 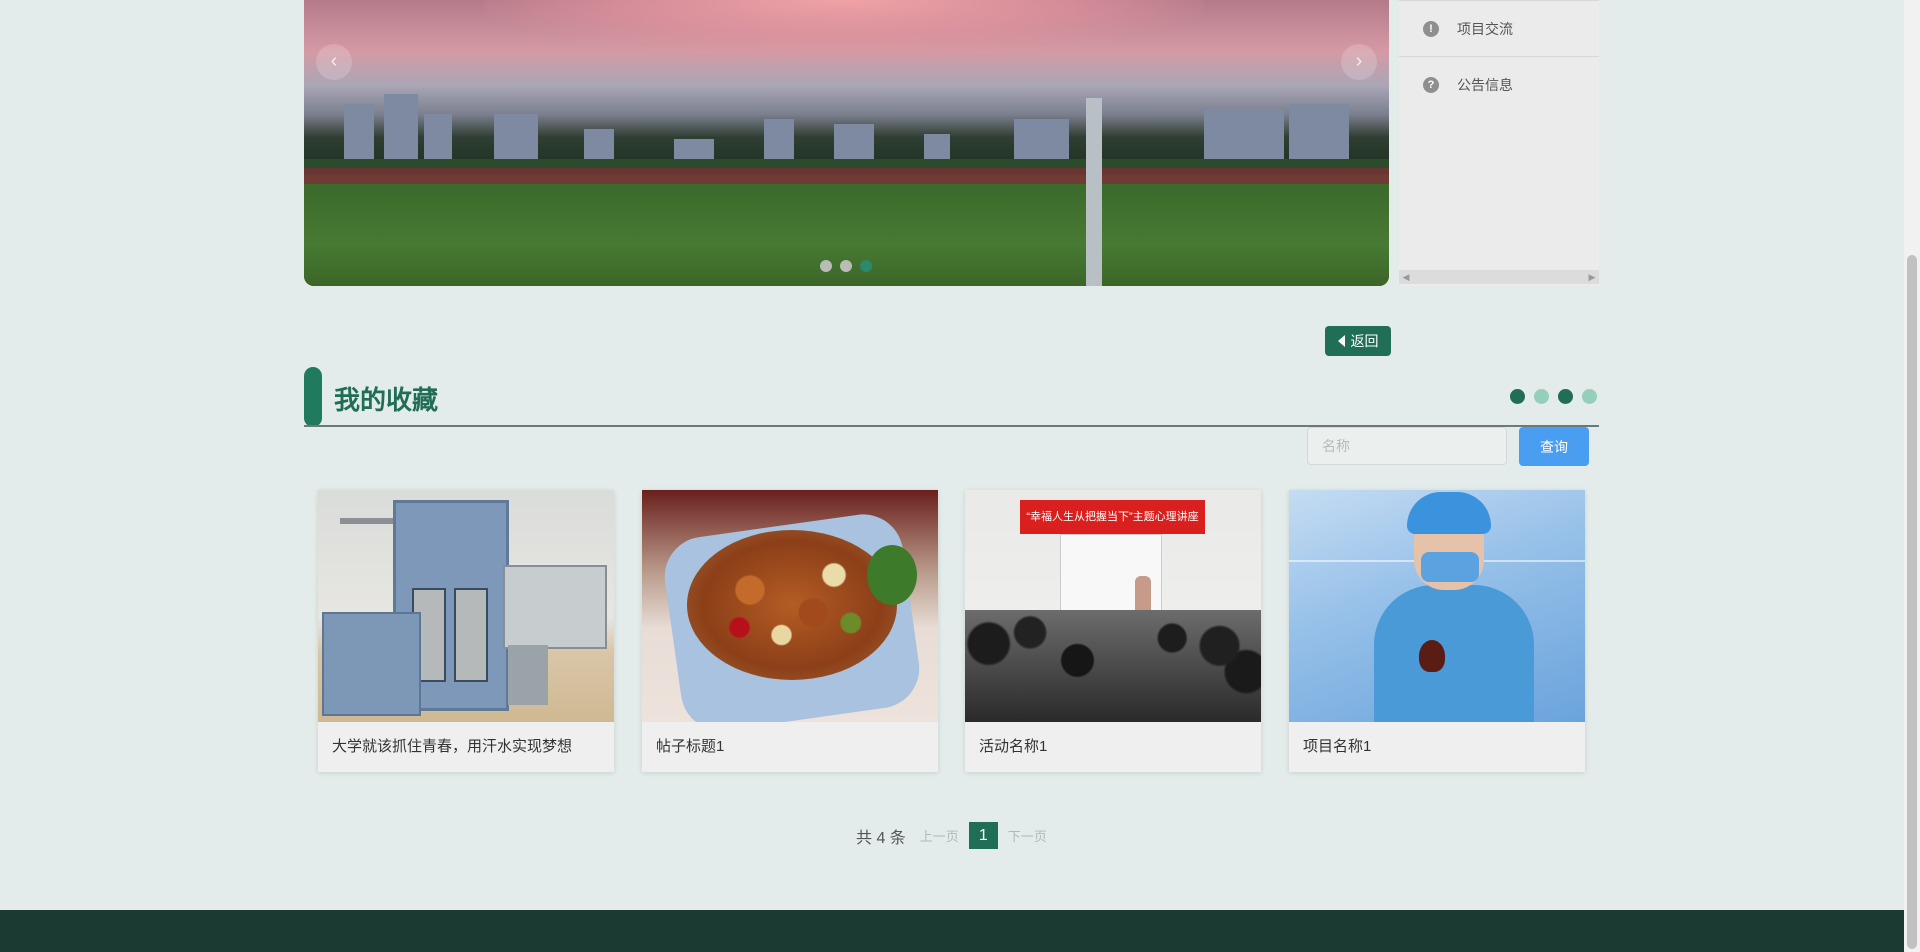 I want to click on section-title: 我的收藏, so click(x=386, y=400).